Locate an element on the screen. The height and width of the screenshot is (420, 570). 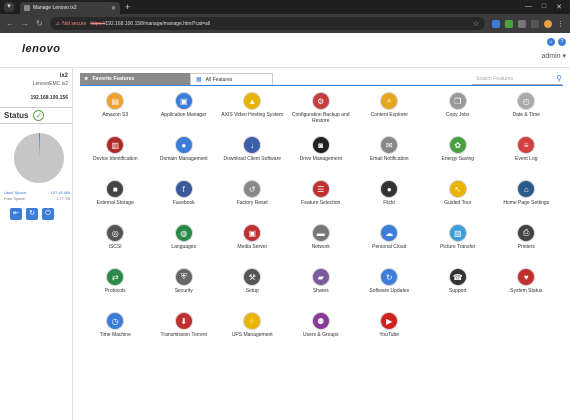
energy-icon: ✿ is located at coordinates (457, 145).